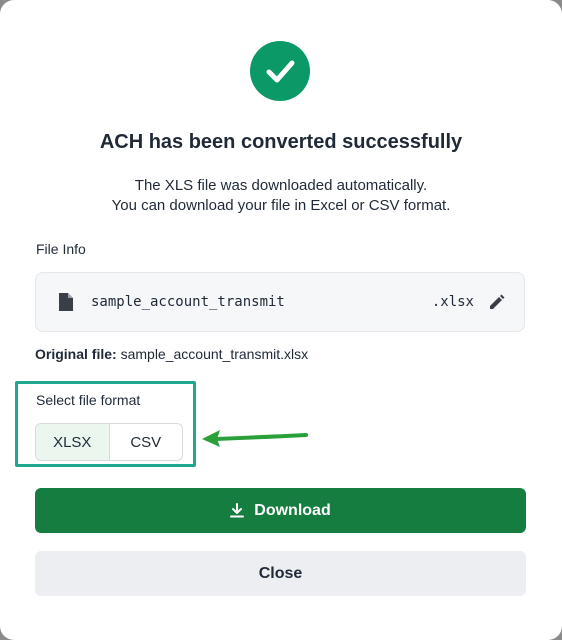 The height and width of the screenshot is (640, 562). Describe the element at coordinates (281, 142) in the screenshot. I see `dialog-title: ACH has been converted successfully` at that location.